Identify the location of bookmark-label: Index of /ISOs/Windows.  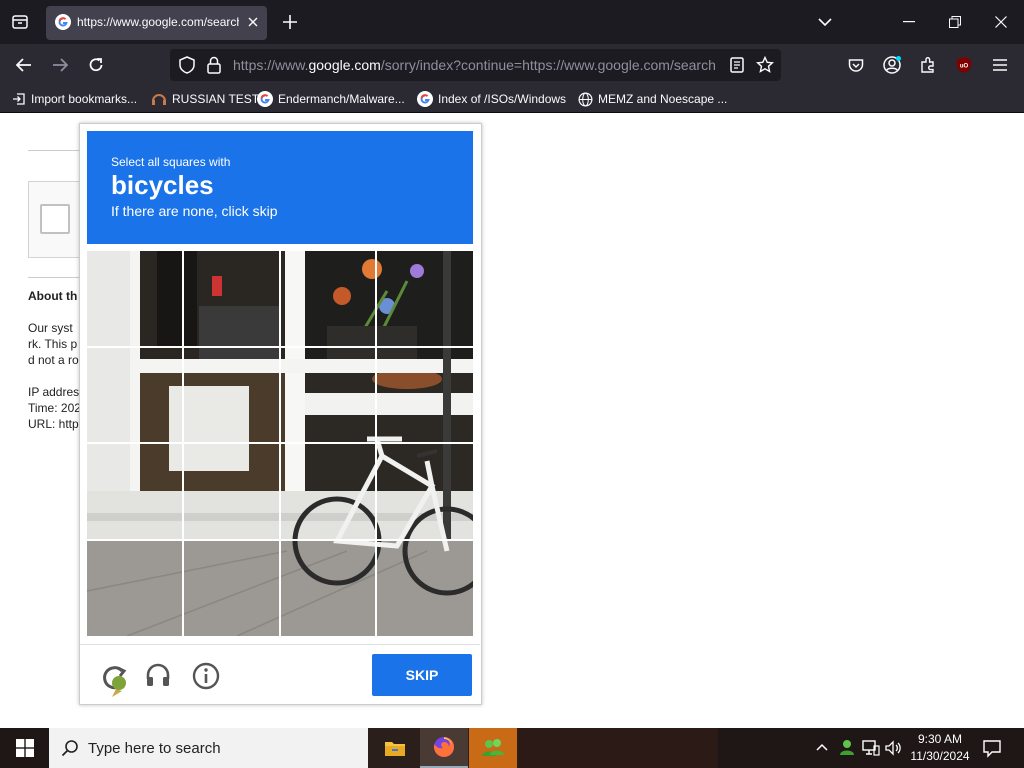
(502, 99).